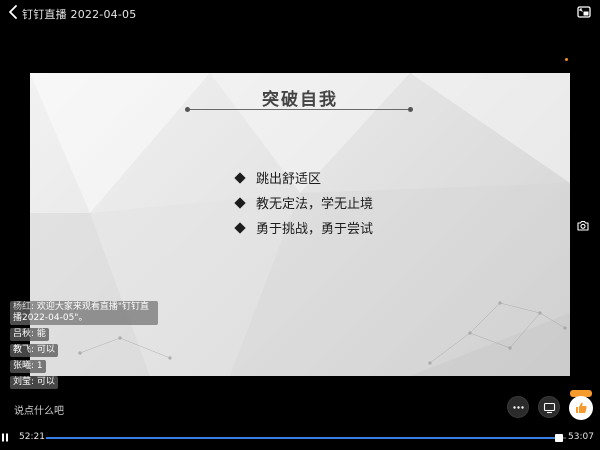 The image size is (600, 450). Describe the element at coordinates (300, 13) in the screenshot. I see `top-bar: 钉钉直播 2022-04-05` at that location.